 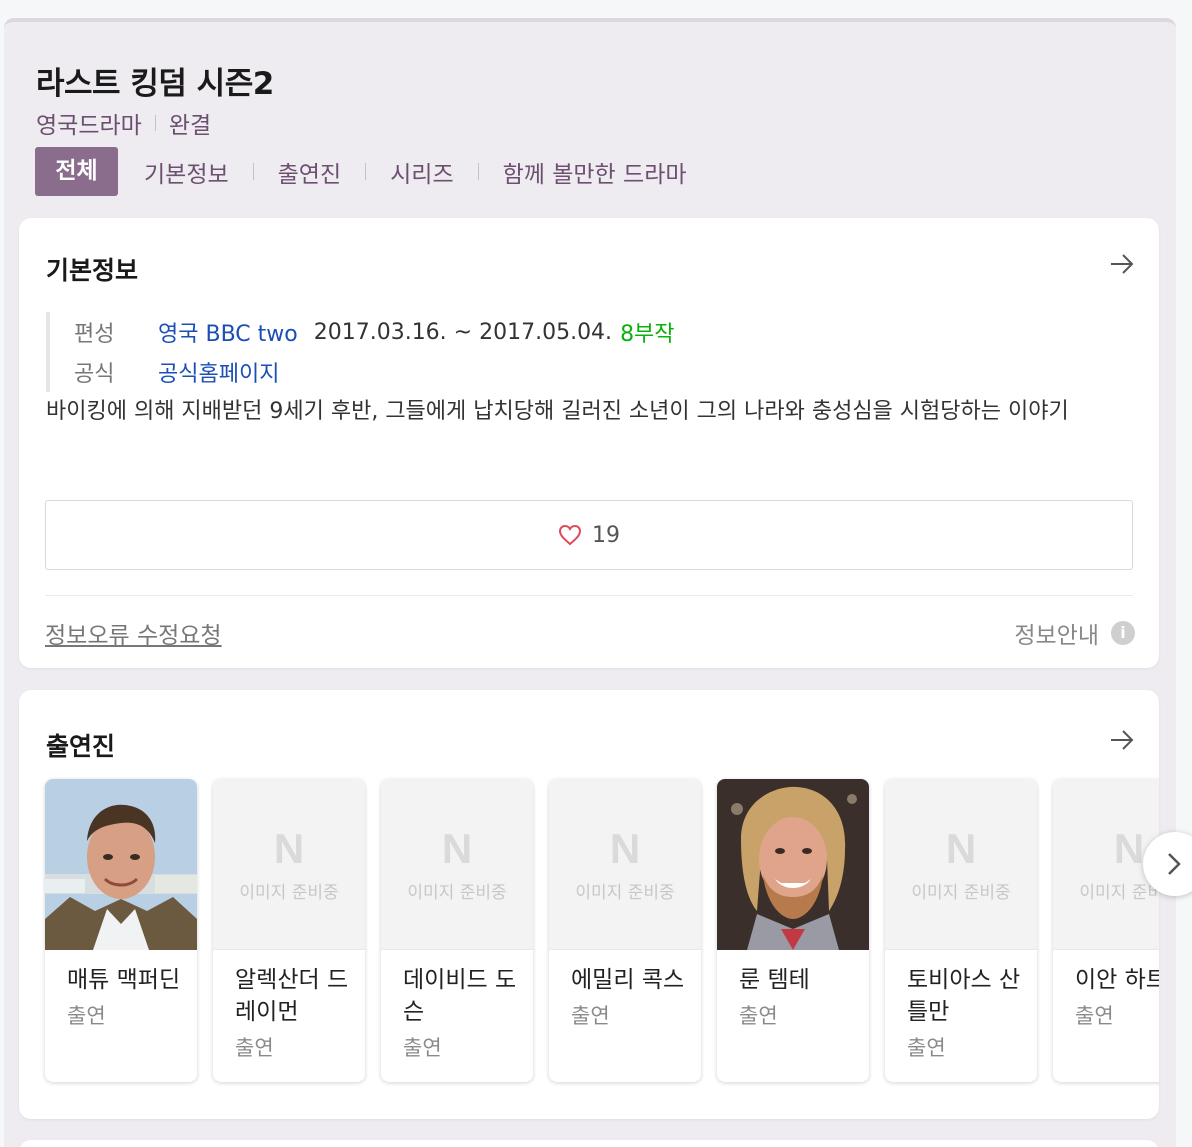 I want to click on basic-info-title: 기본정보, so click(x=92, y=270).